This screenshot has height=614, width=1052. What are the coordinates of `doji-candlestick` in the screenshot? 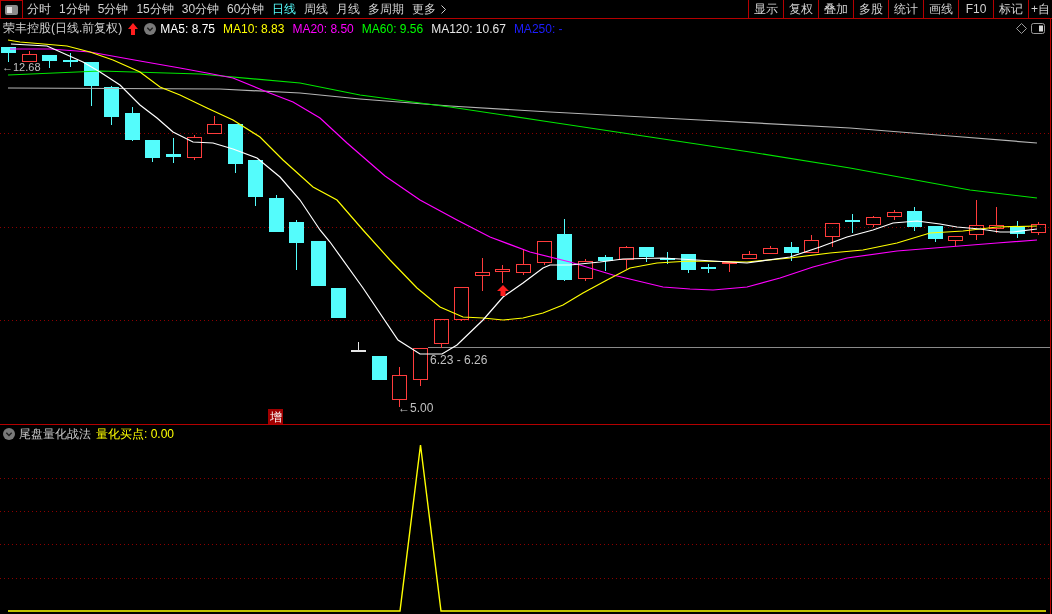 It's located at (358, 346).